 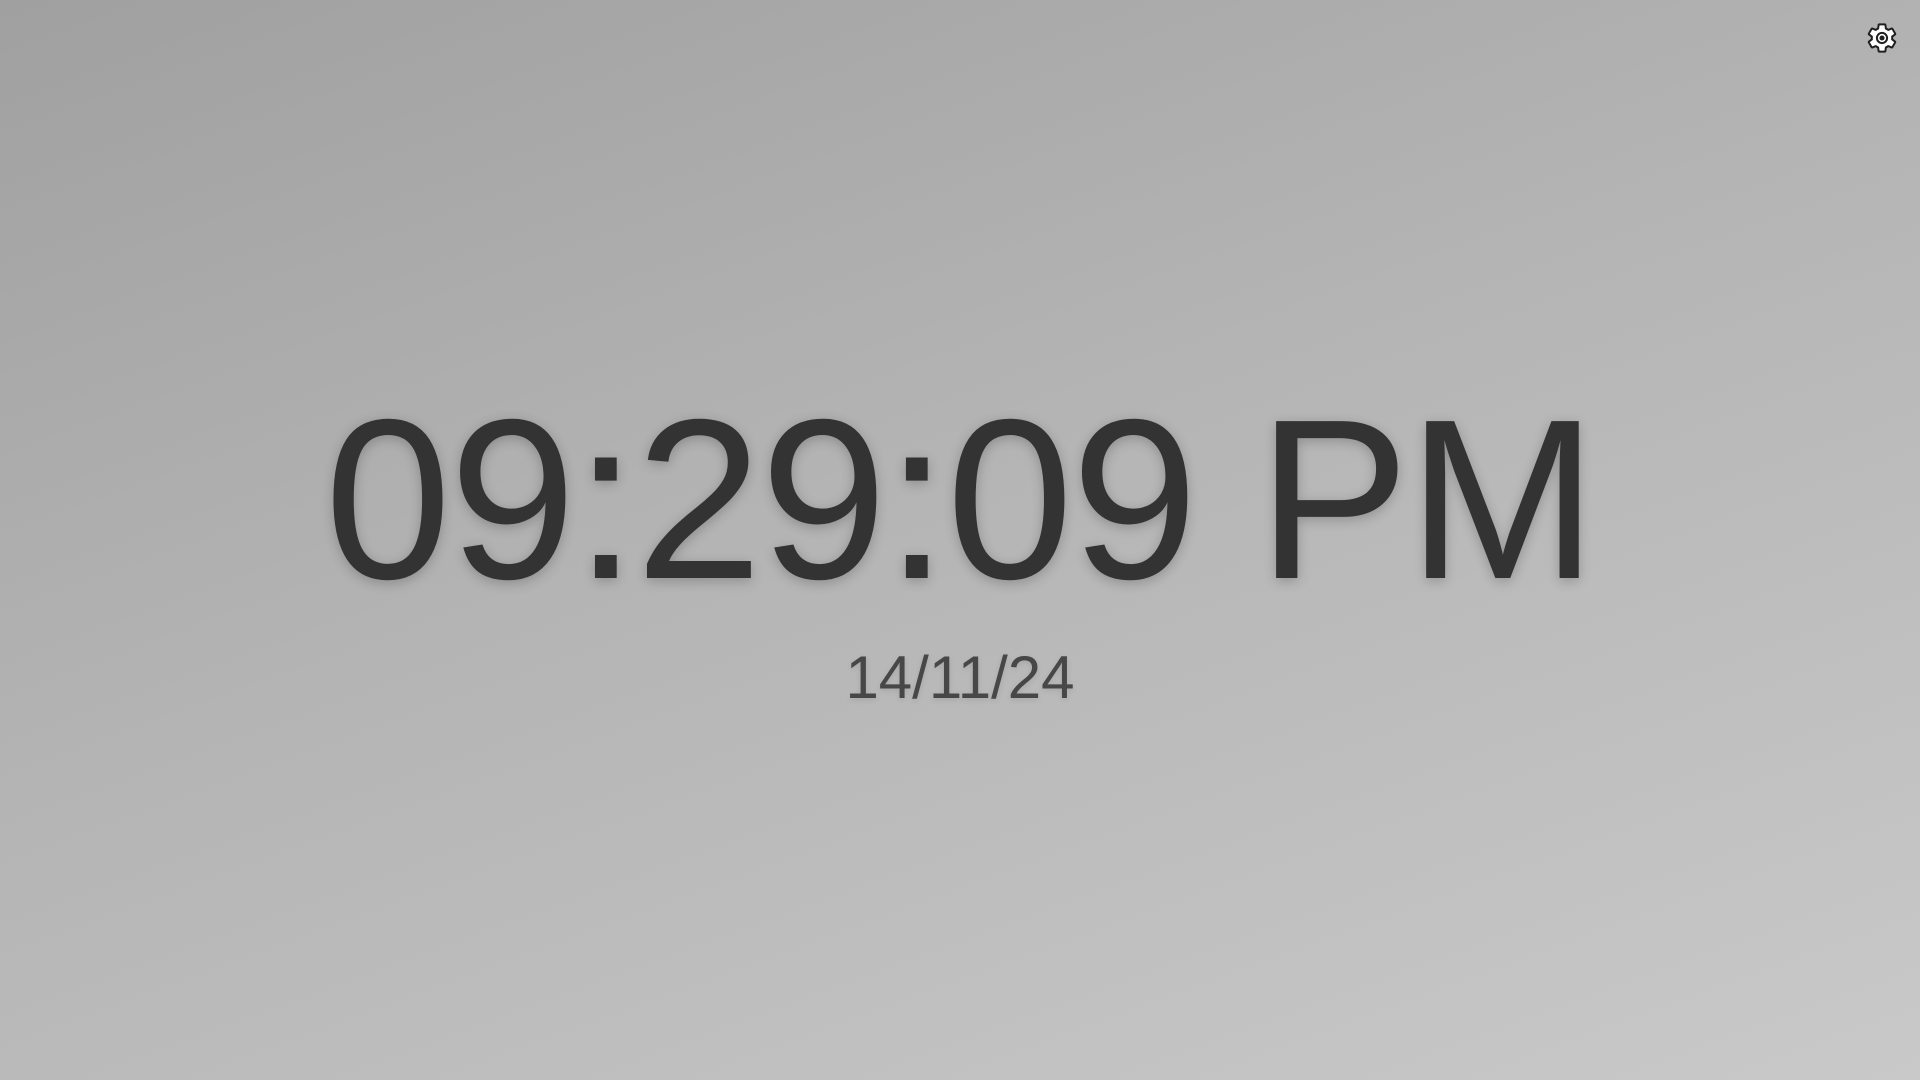 I want to click on clock-date: 14/11/24, so click(x=960, y=677).